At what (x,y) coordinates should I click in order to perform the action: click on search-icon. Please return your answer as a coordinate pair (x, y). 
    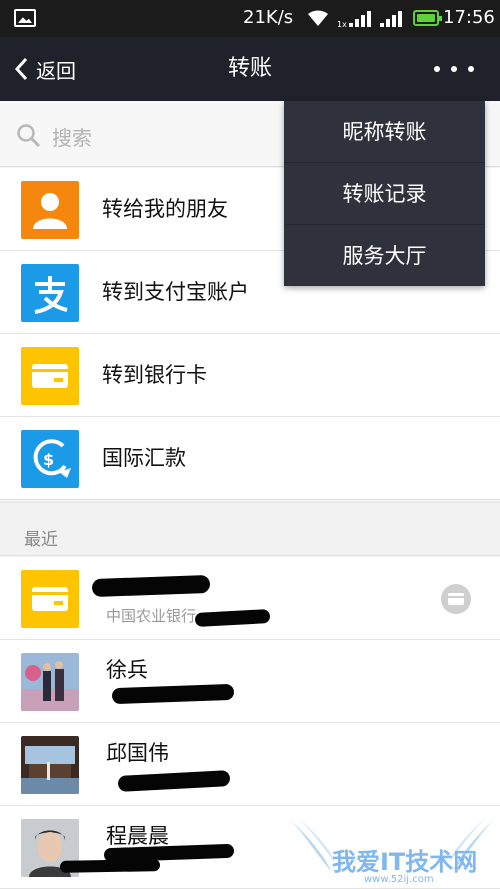
    Looking at the image, I should click on (29, 136).